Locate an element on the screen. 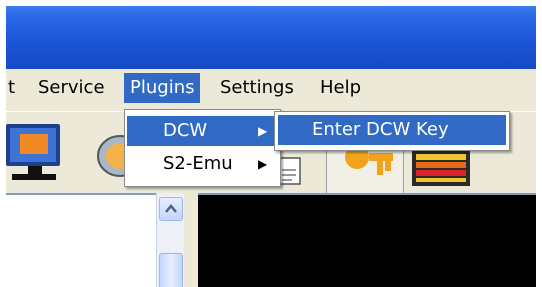  monitor-icon is located at coordinates (33, 152).